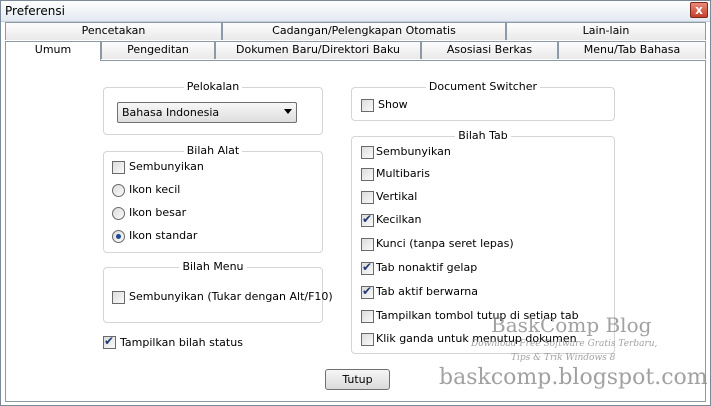 The height and width of the screenshot is (406, 711). Describe the element at coordinates (288, 111) in the screenshot. I see `dropdown-arrow-icon` at that location.